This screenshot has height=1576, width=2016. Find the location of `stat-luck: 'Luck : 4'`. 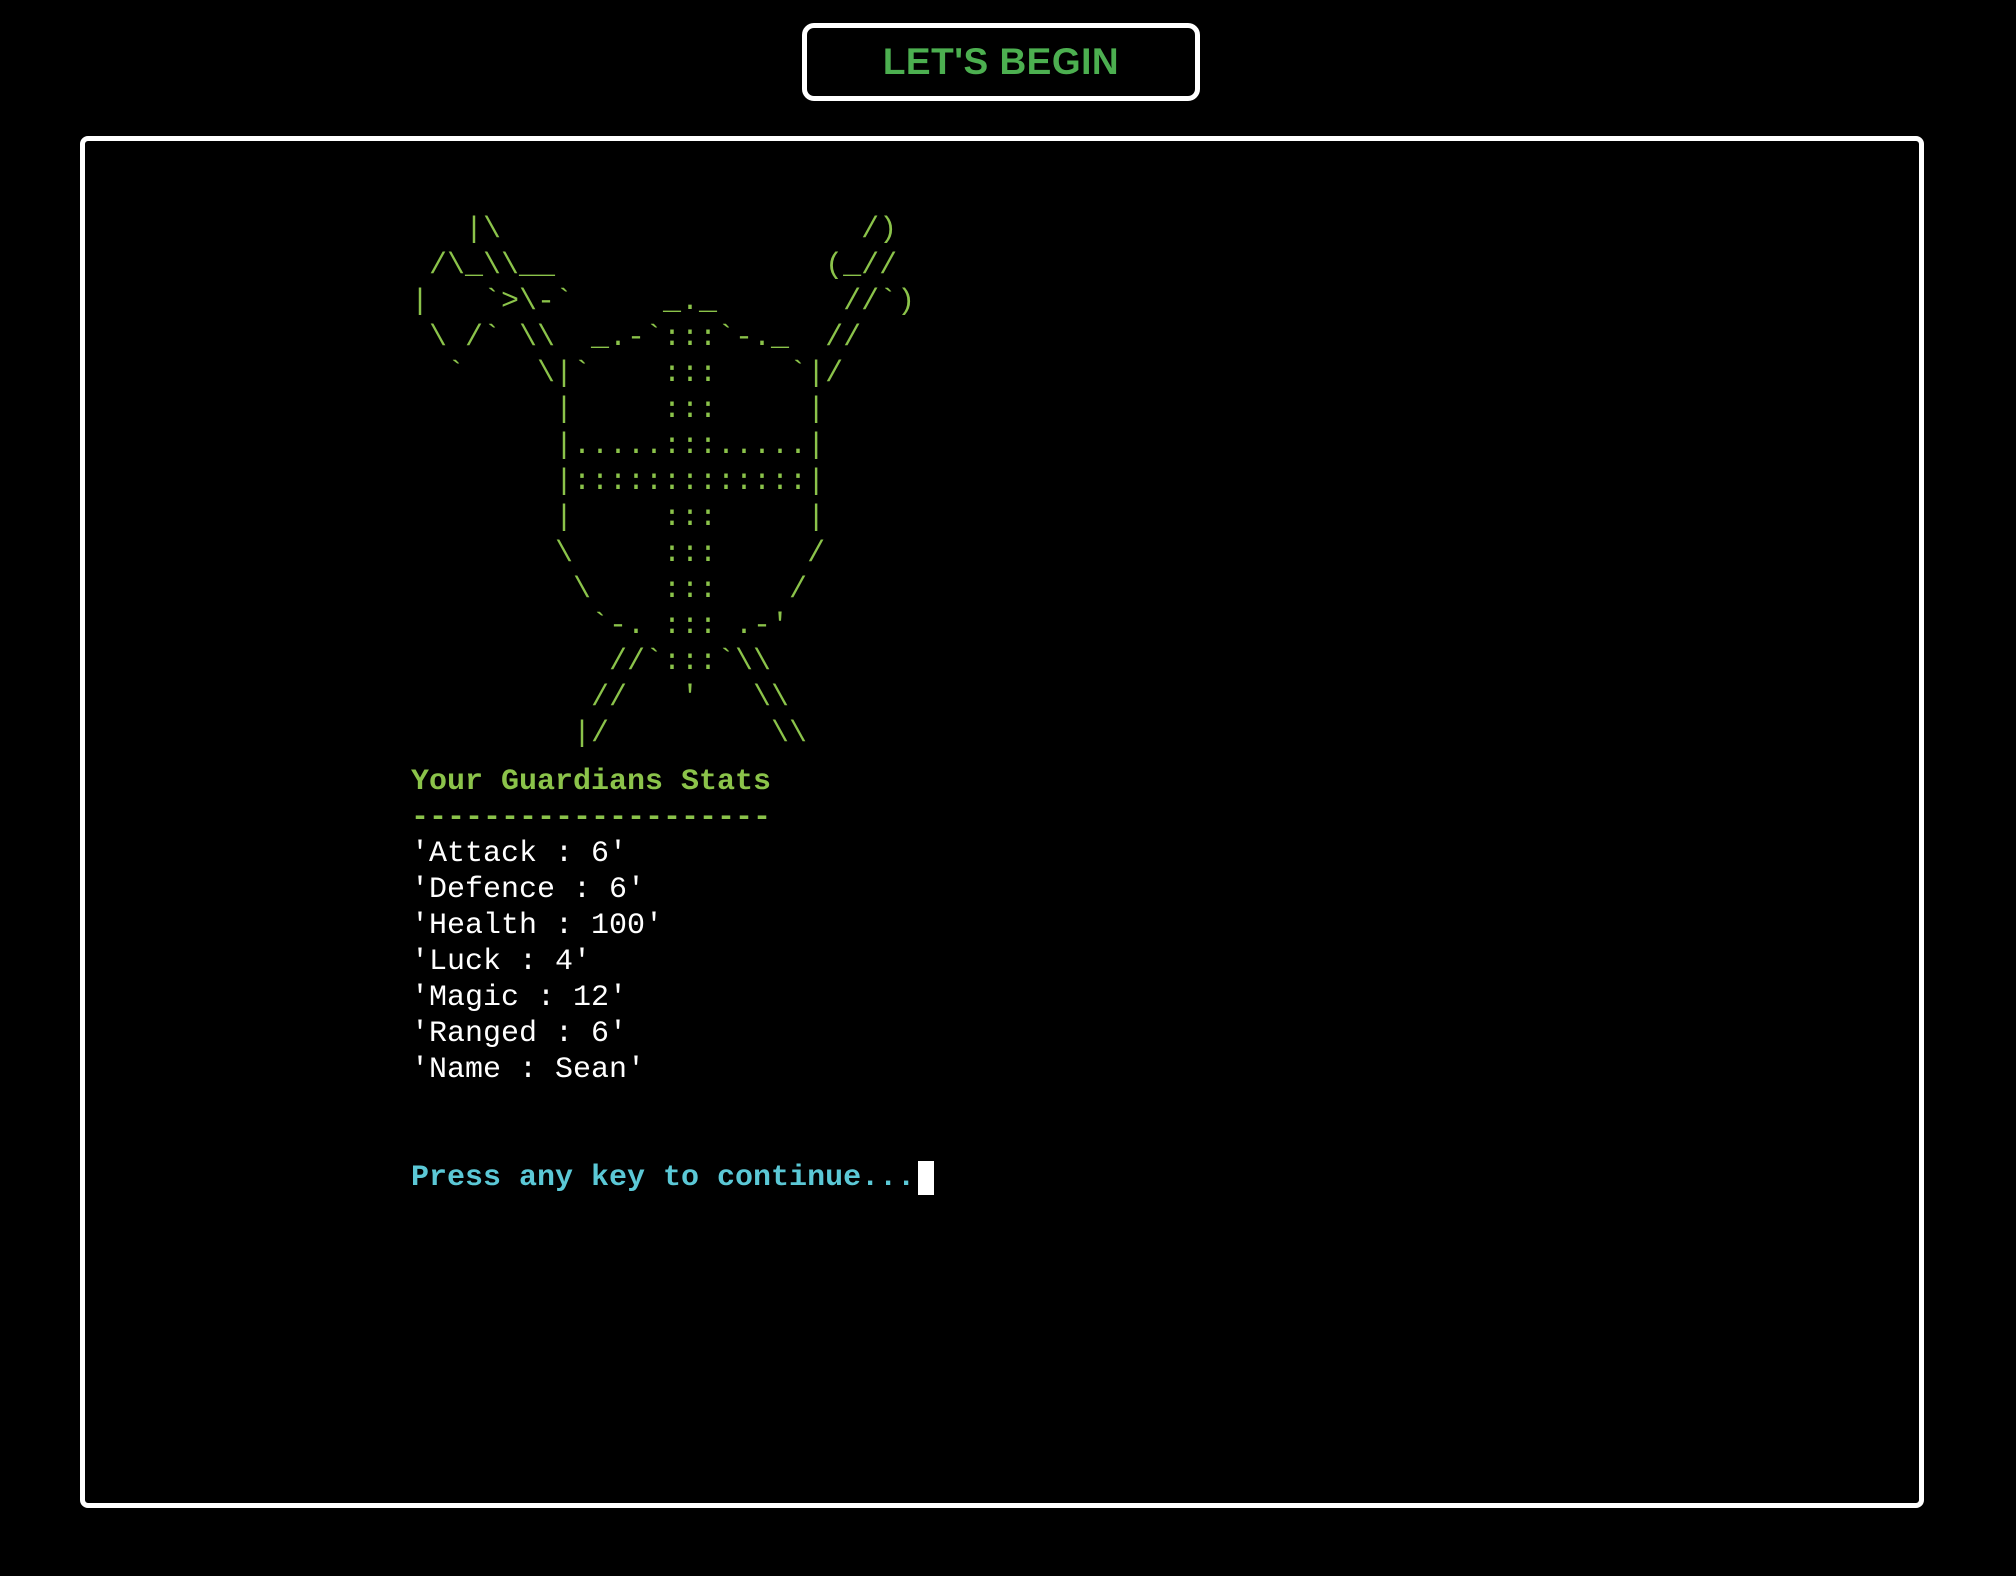

stat-luck: 'Luck : 4' is located at coordinates (501, 962).